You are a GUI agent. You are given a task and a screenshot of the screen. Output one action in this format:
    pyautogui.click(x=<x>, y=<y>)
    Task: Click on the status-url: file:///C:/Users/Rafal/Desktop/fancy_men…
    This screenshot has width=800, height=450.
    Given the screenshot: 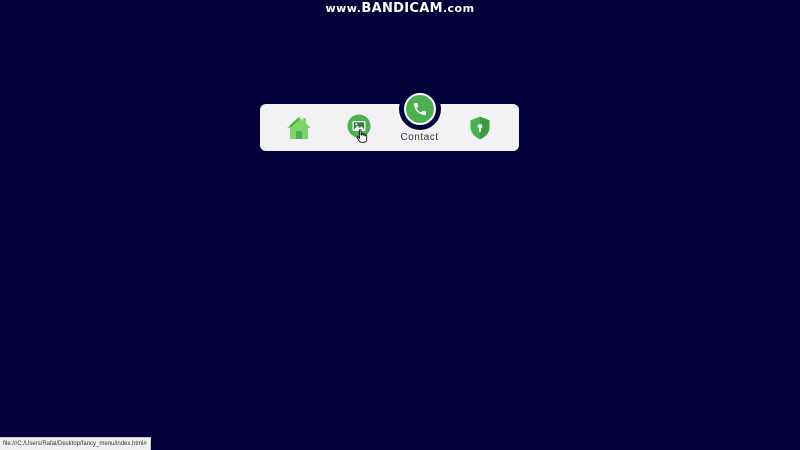 What is the action you would take?
    pyautogui.click(x=75, y=444)
    